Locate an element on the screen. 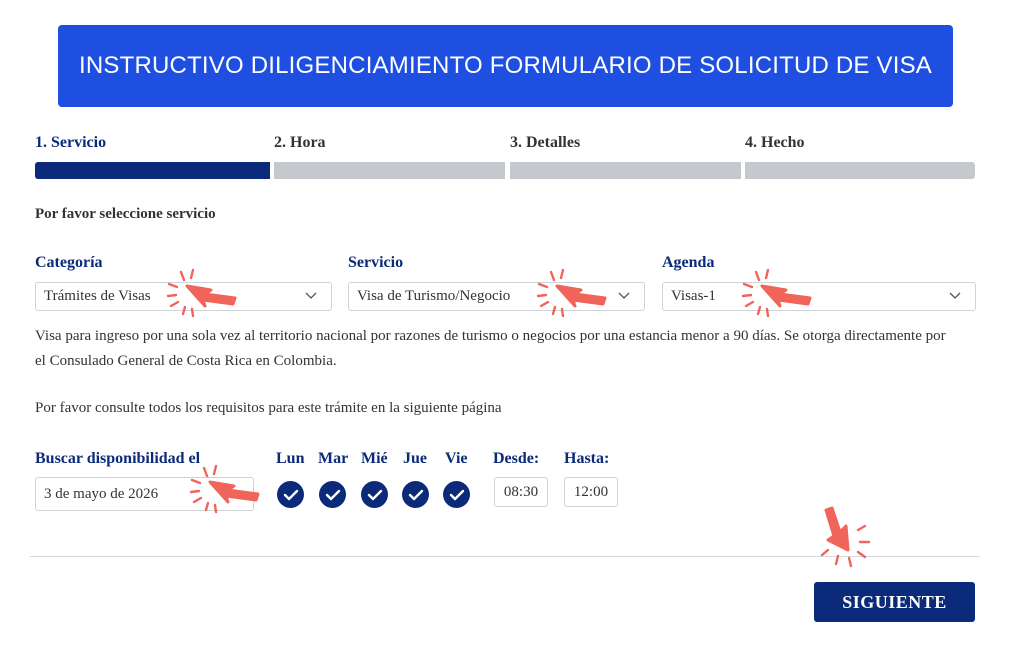 The height and width of the screenshot is (650, 1024). day-checkbox-jue is located at coordinates (415, 494).